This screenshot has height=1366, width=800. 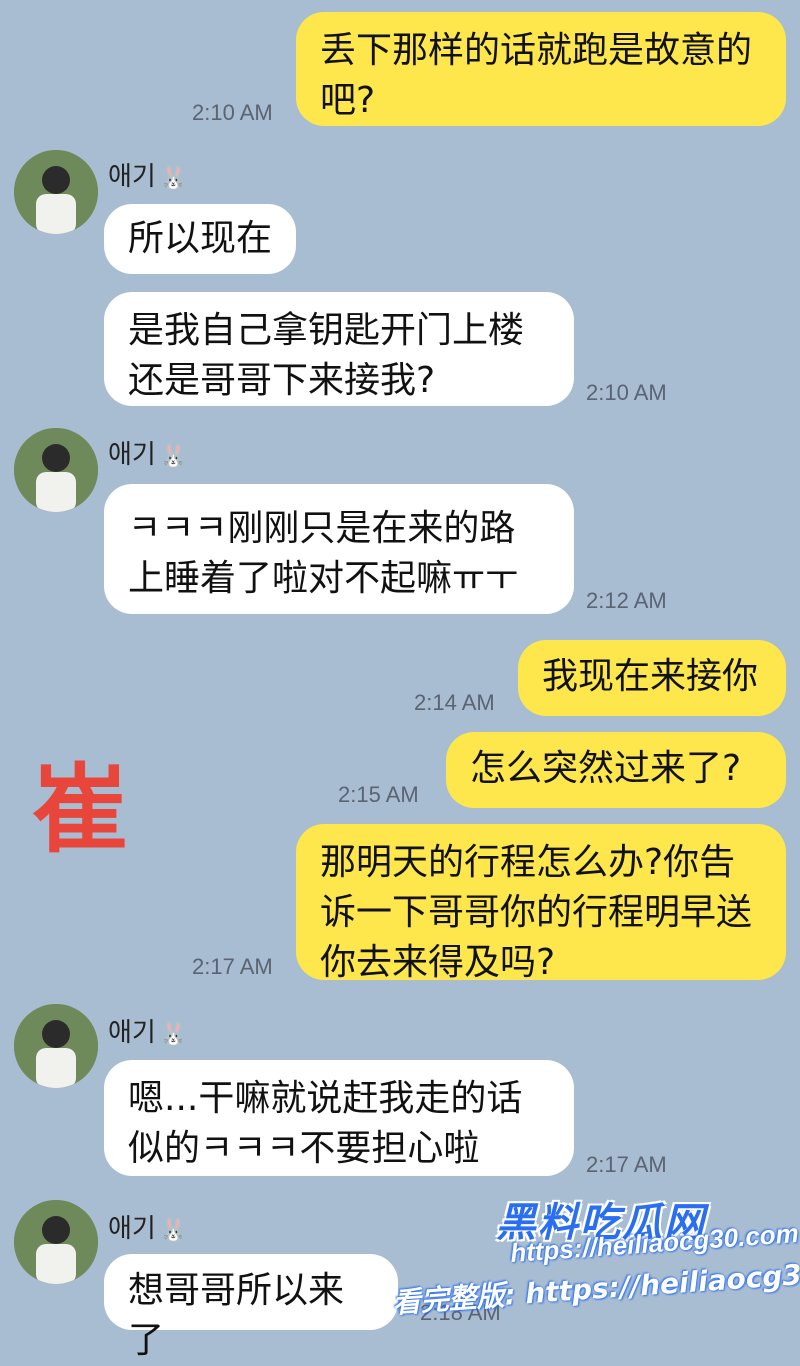 I want to click on message-bubble-received: ㅋㅋㅋ刚刚只是在来的路上睡着了啦对不起嘛ㅠㅜ, so click(x=339, y=549).